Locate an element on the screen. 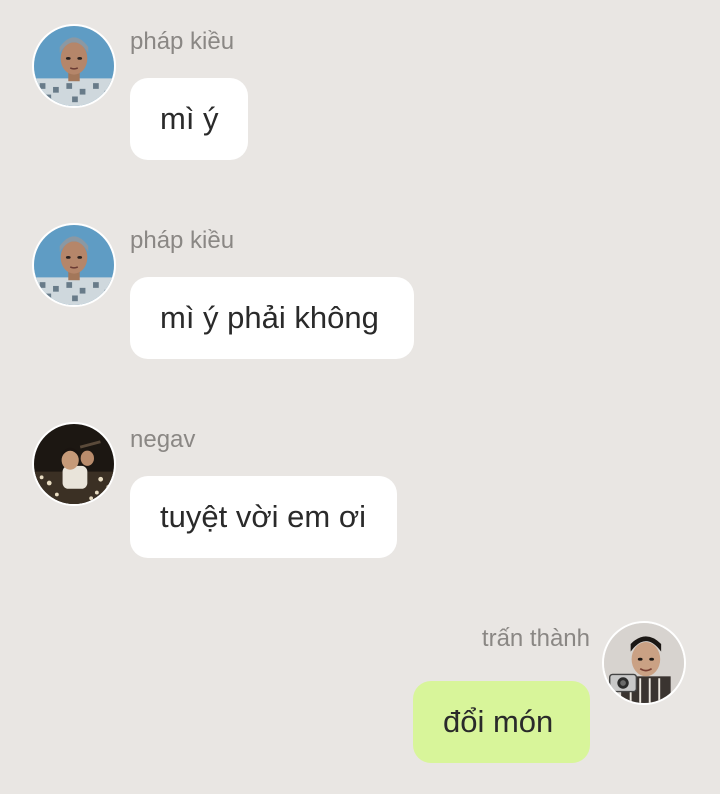 This screenshot has height=794, width=720. avatar-image is located at coordinates (644, 663).